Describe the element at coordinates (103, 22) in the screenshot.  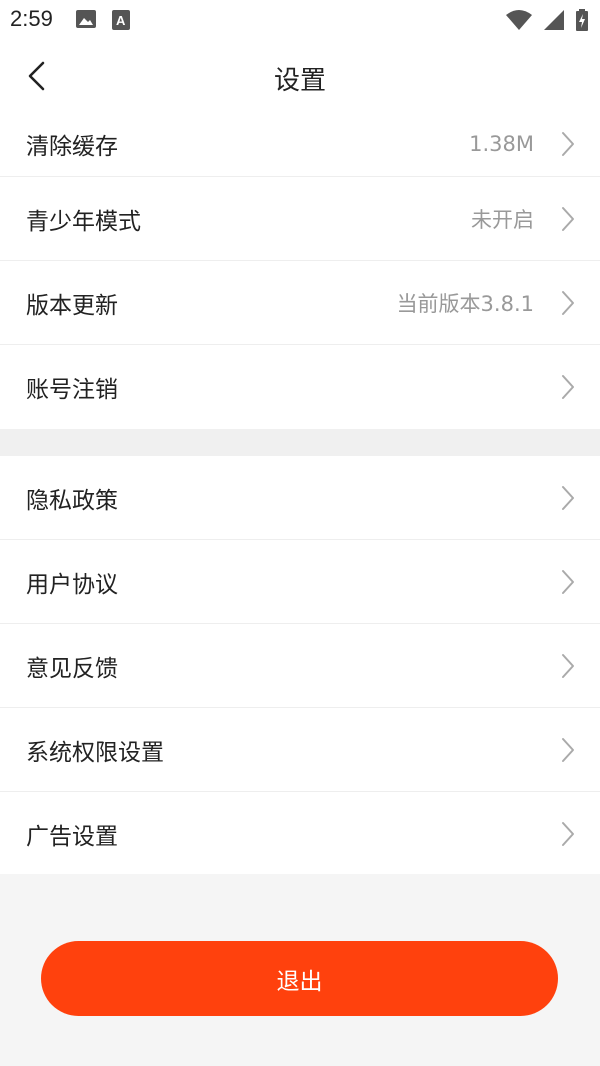
I see `status-left-icons: A` at that location.